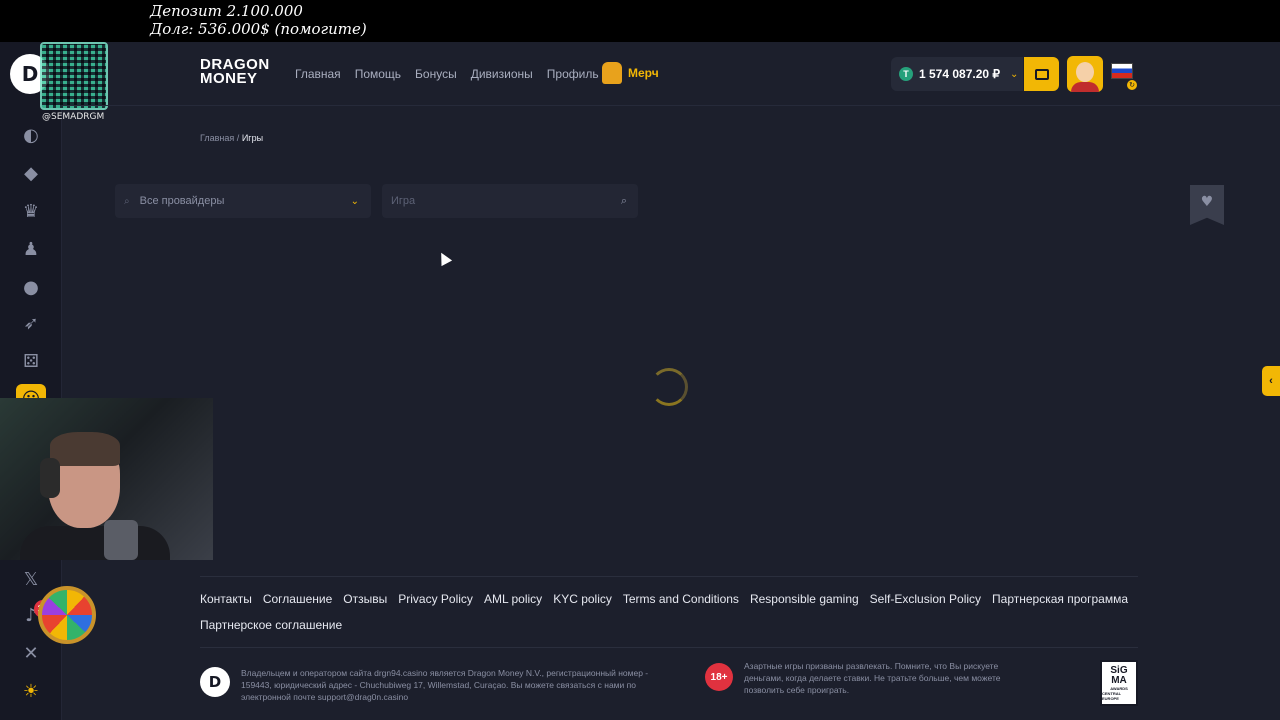 Image resolution: width=1280 pixels, height=720 pixels. Describe the element at coordinates (31, 361) in the screenshot. I see `dice-icon: ⚄` at that location.